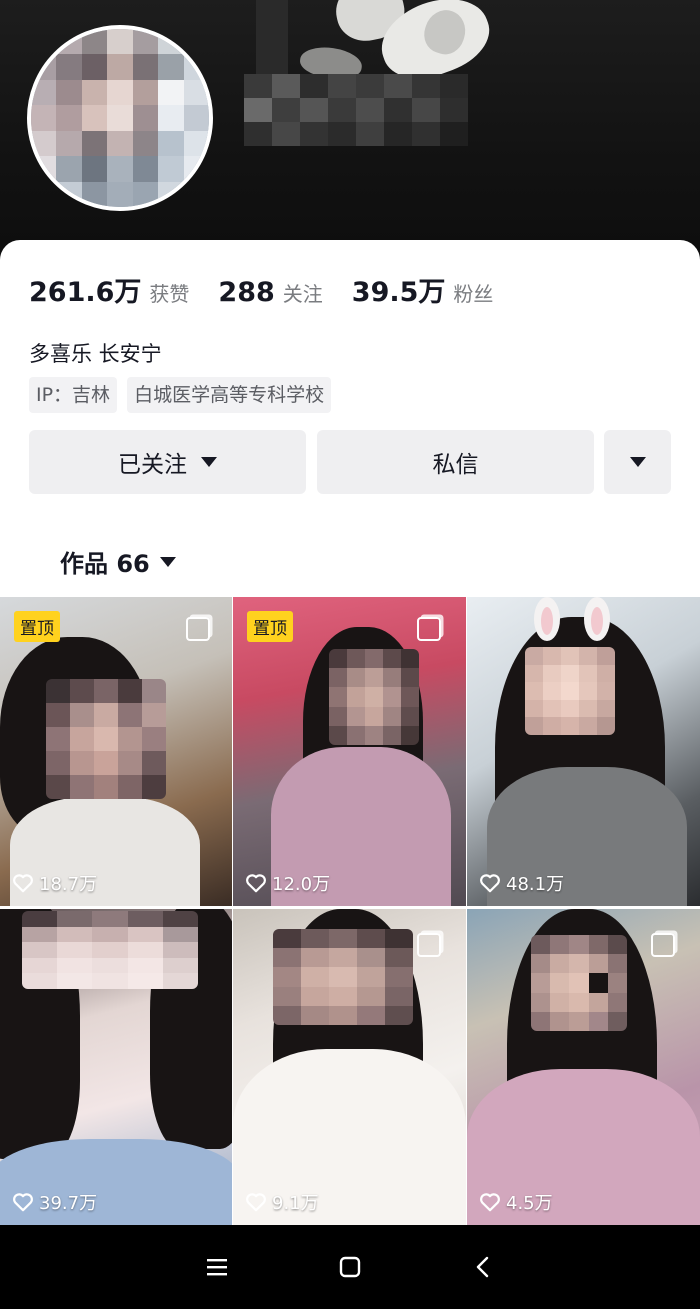  I want to click on stat-following-label: 关注, so click(302, 294).